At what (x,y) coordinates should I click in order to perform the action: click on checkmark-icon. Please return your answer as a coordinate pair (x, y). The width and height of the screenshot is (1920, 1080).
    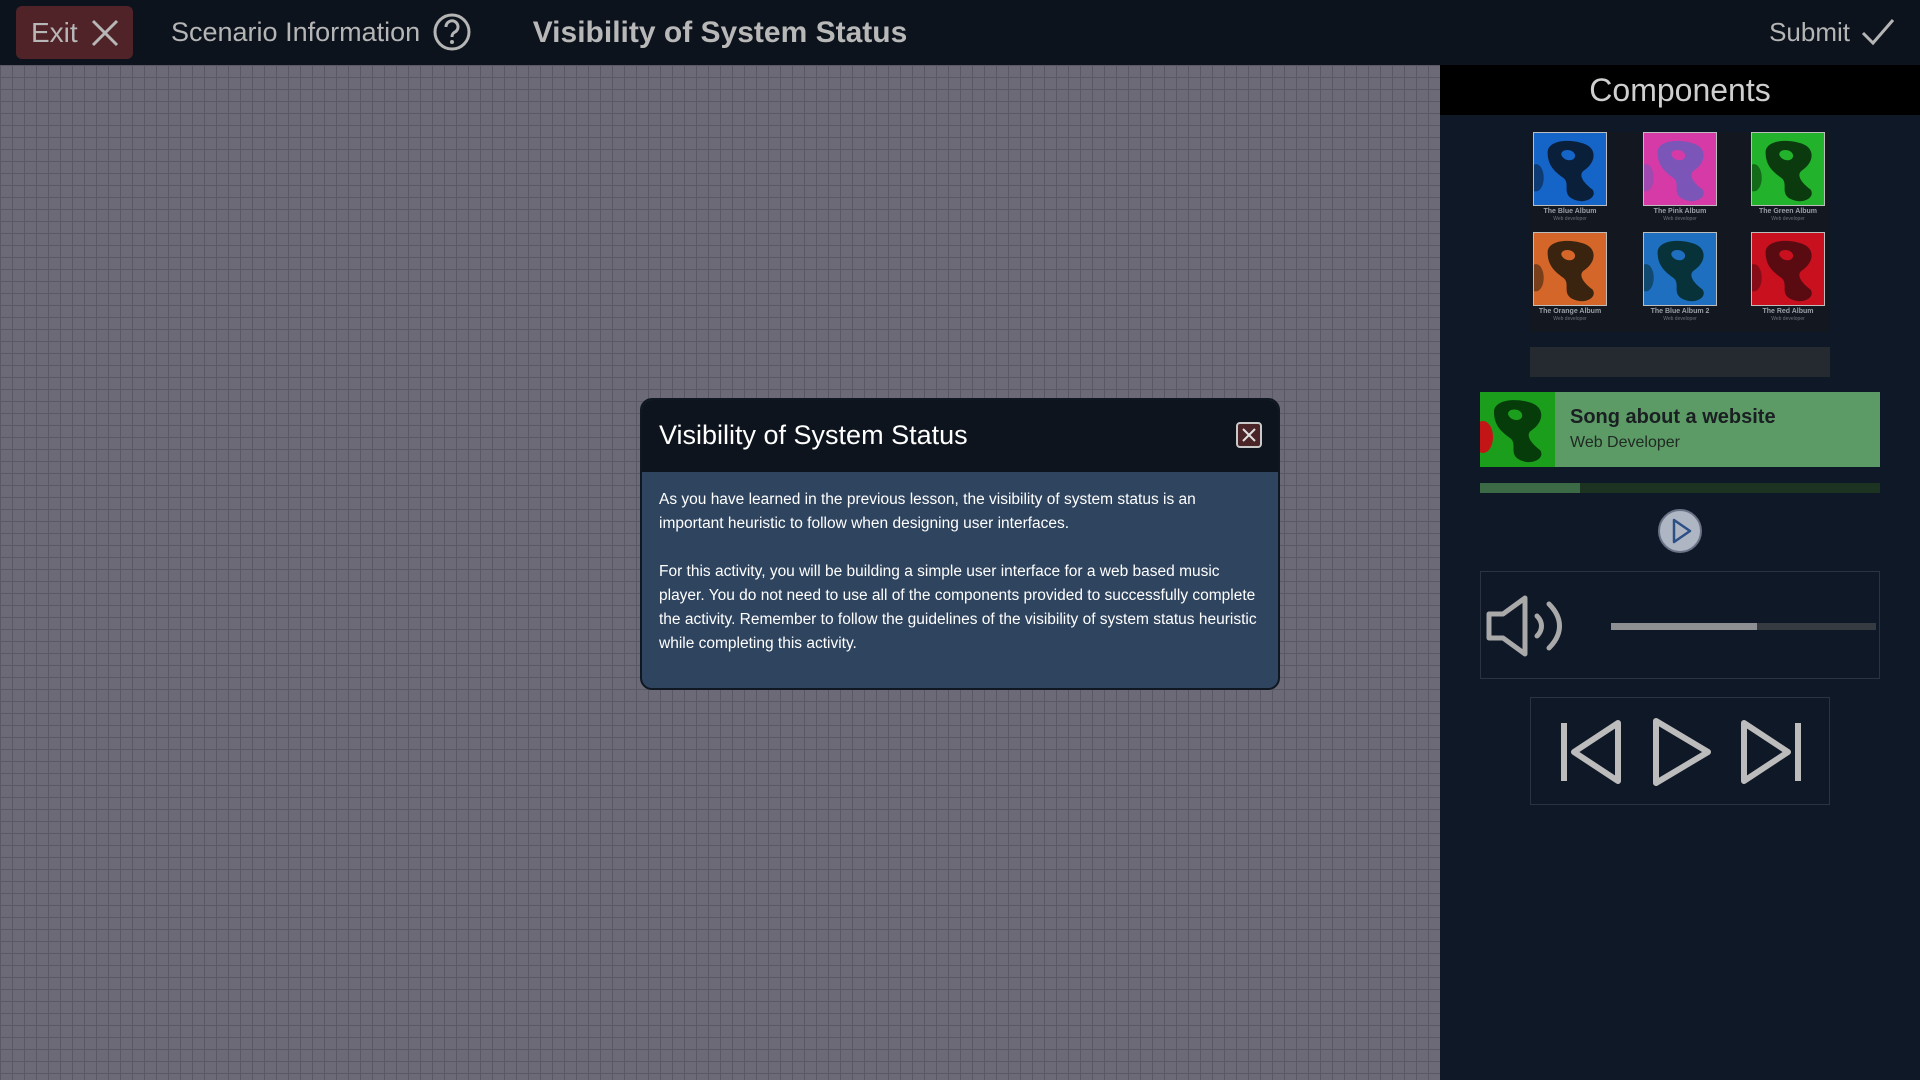
    Looking at the image, I should click on (1878, 32).